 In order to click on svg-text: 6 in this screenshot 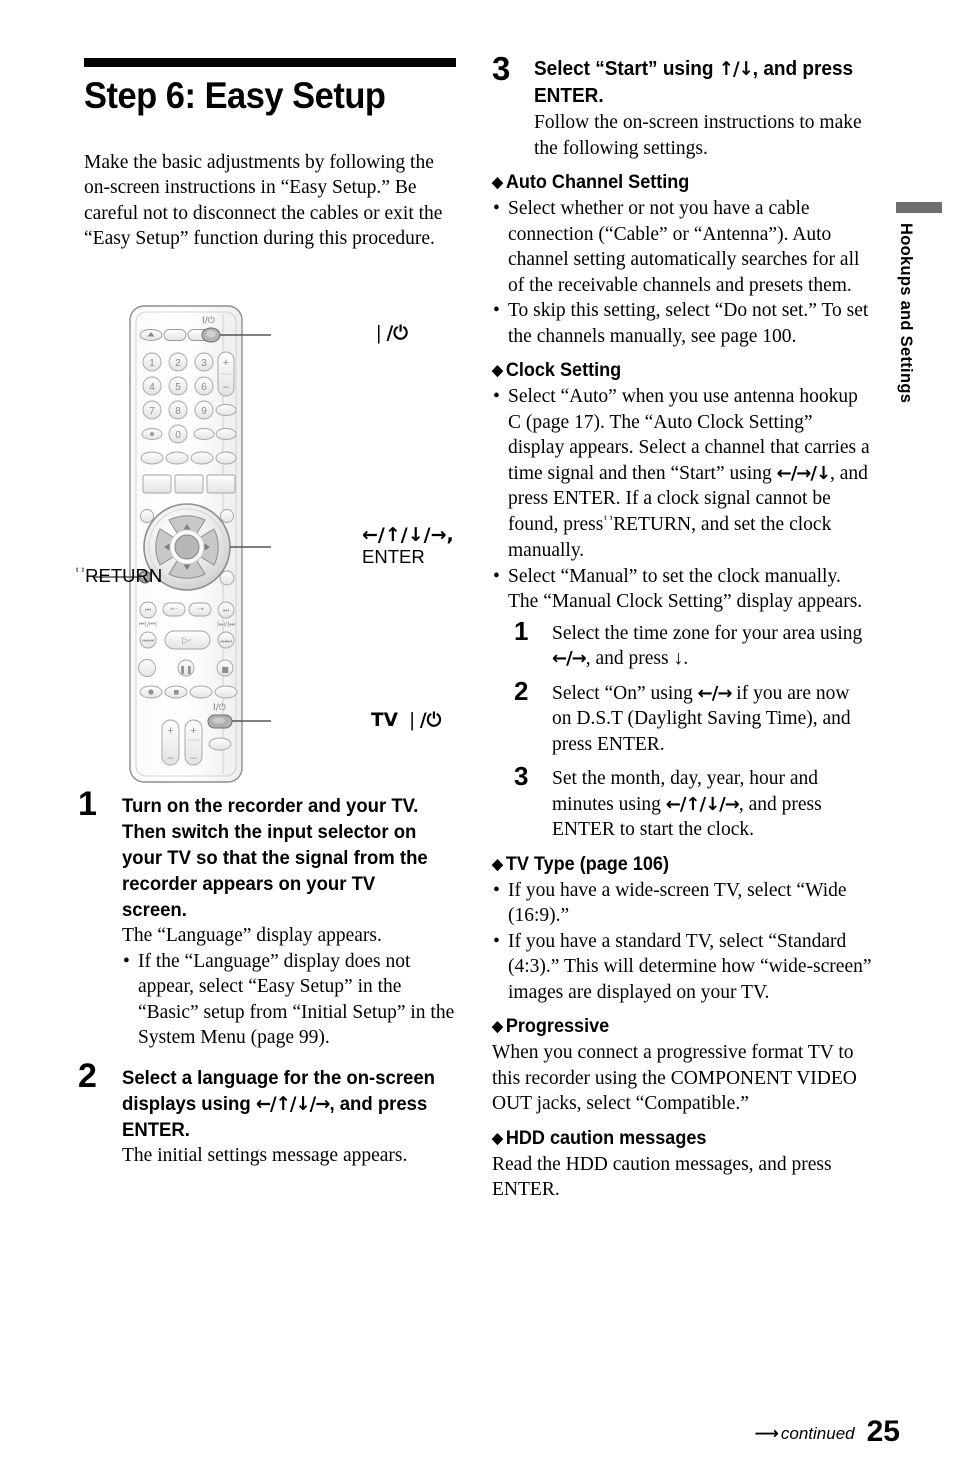, I will do `click(204, 387)`.